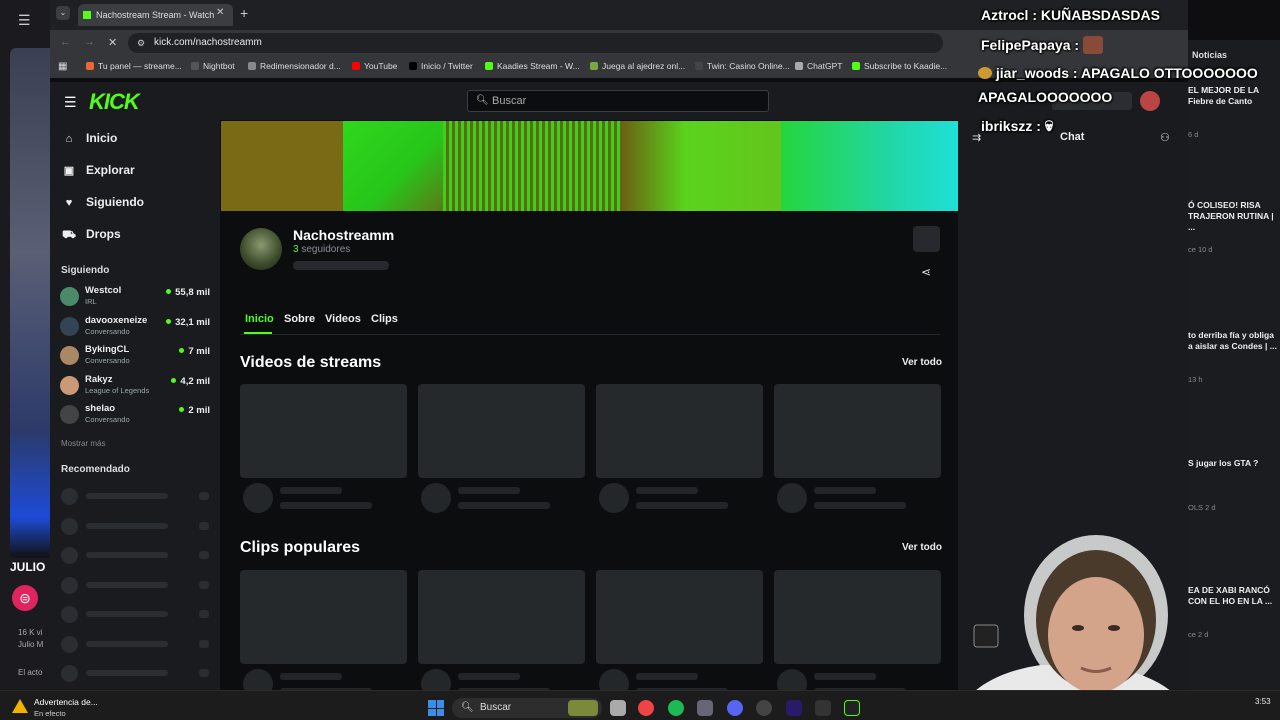 This screenshot has width=1280, height=720. I want to click on site-info-icon: ⚙, so click(141, 43).